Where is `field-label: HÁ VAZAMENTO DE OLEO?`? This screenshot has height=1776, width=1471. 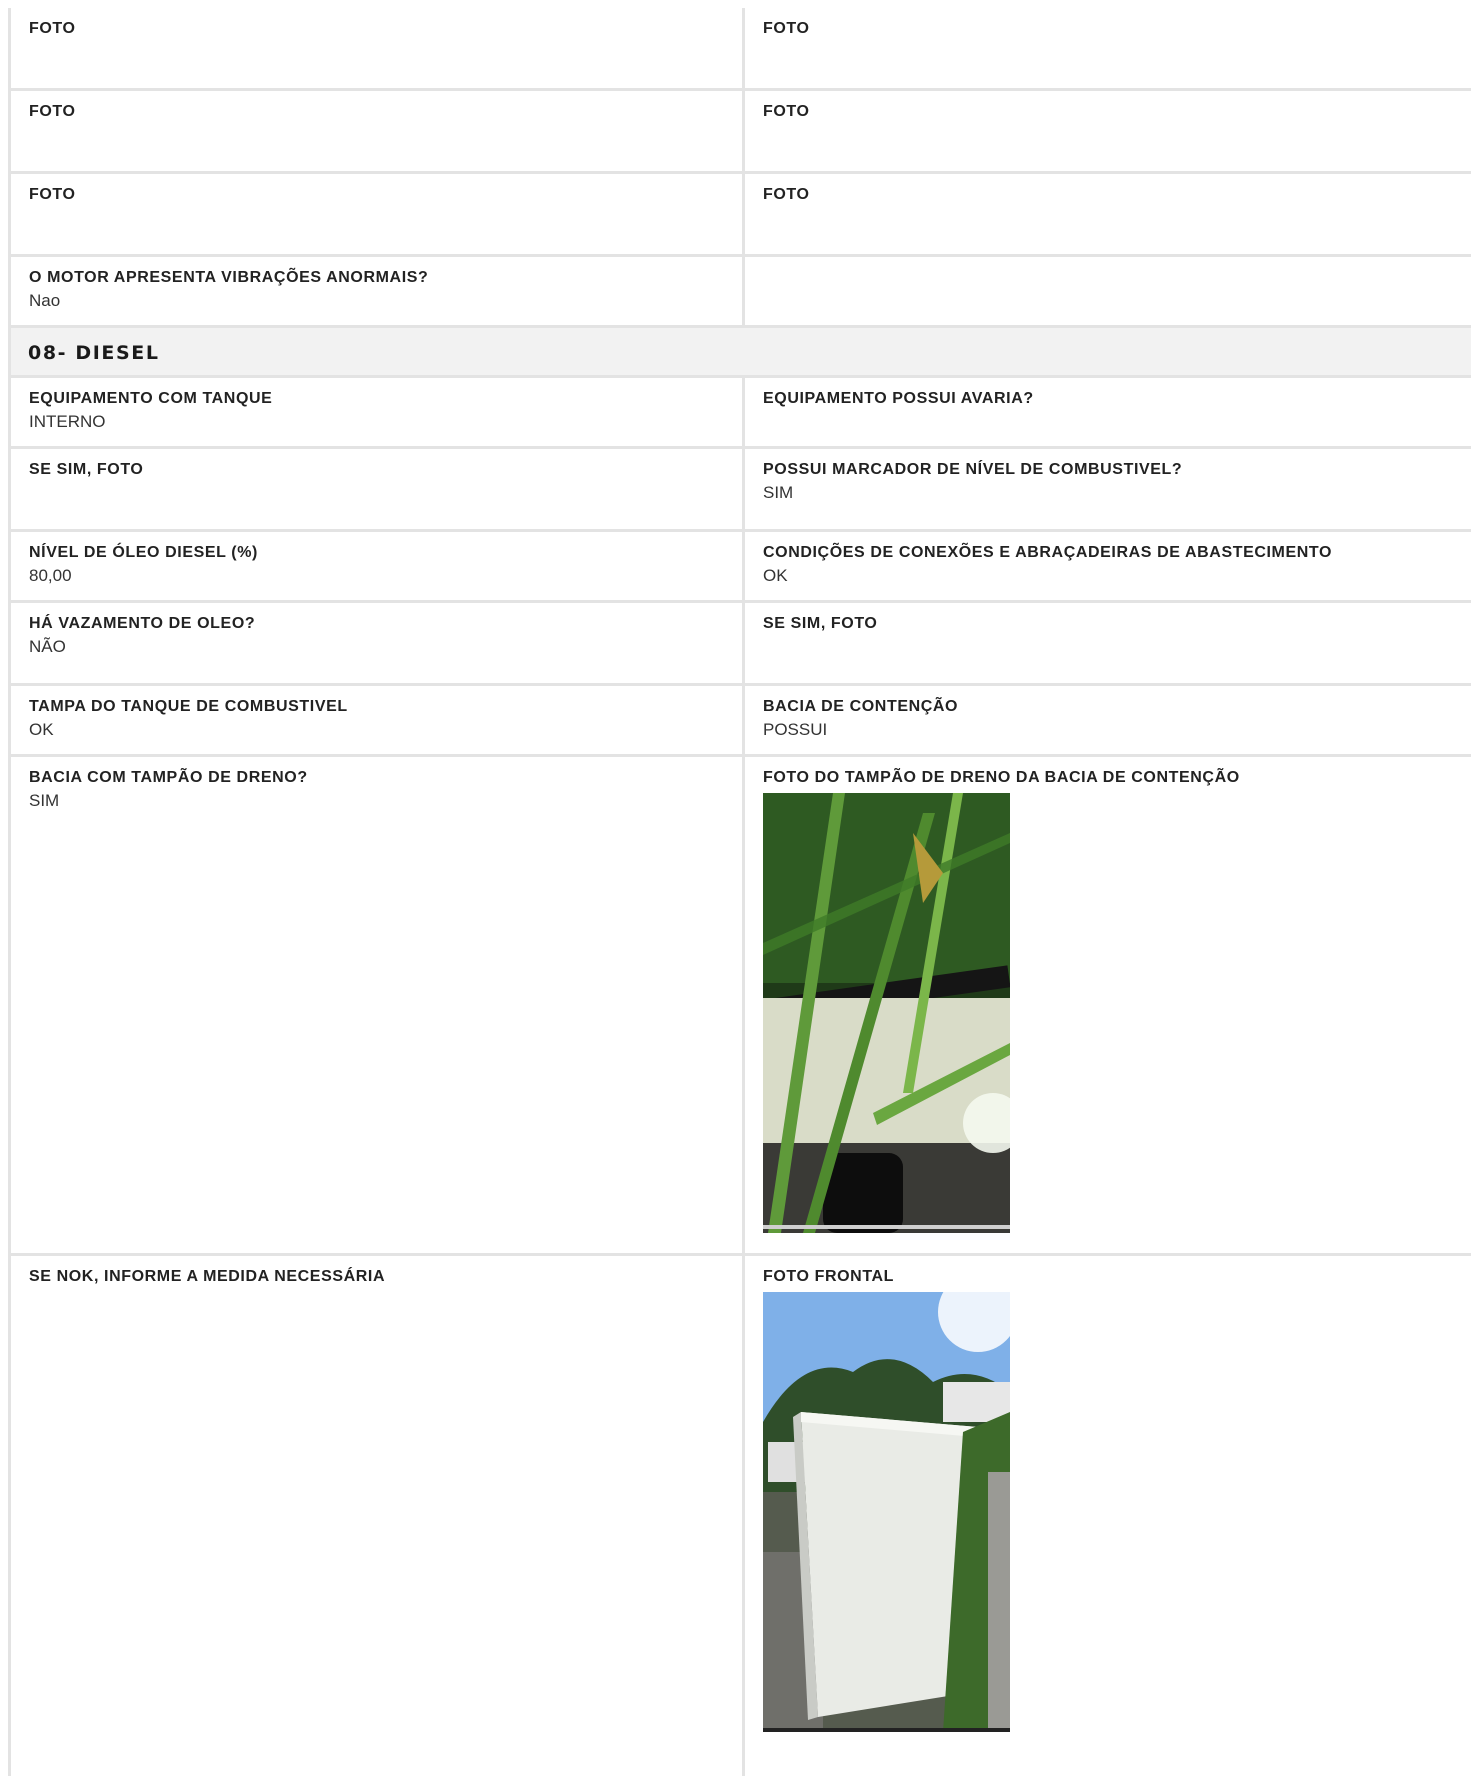 field-label: HÁ VAZAMENTO DE OLEO? is located at coordinates (142, 623).